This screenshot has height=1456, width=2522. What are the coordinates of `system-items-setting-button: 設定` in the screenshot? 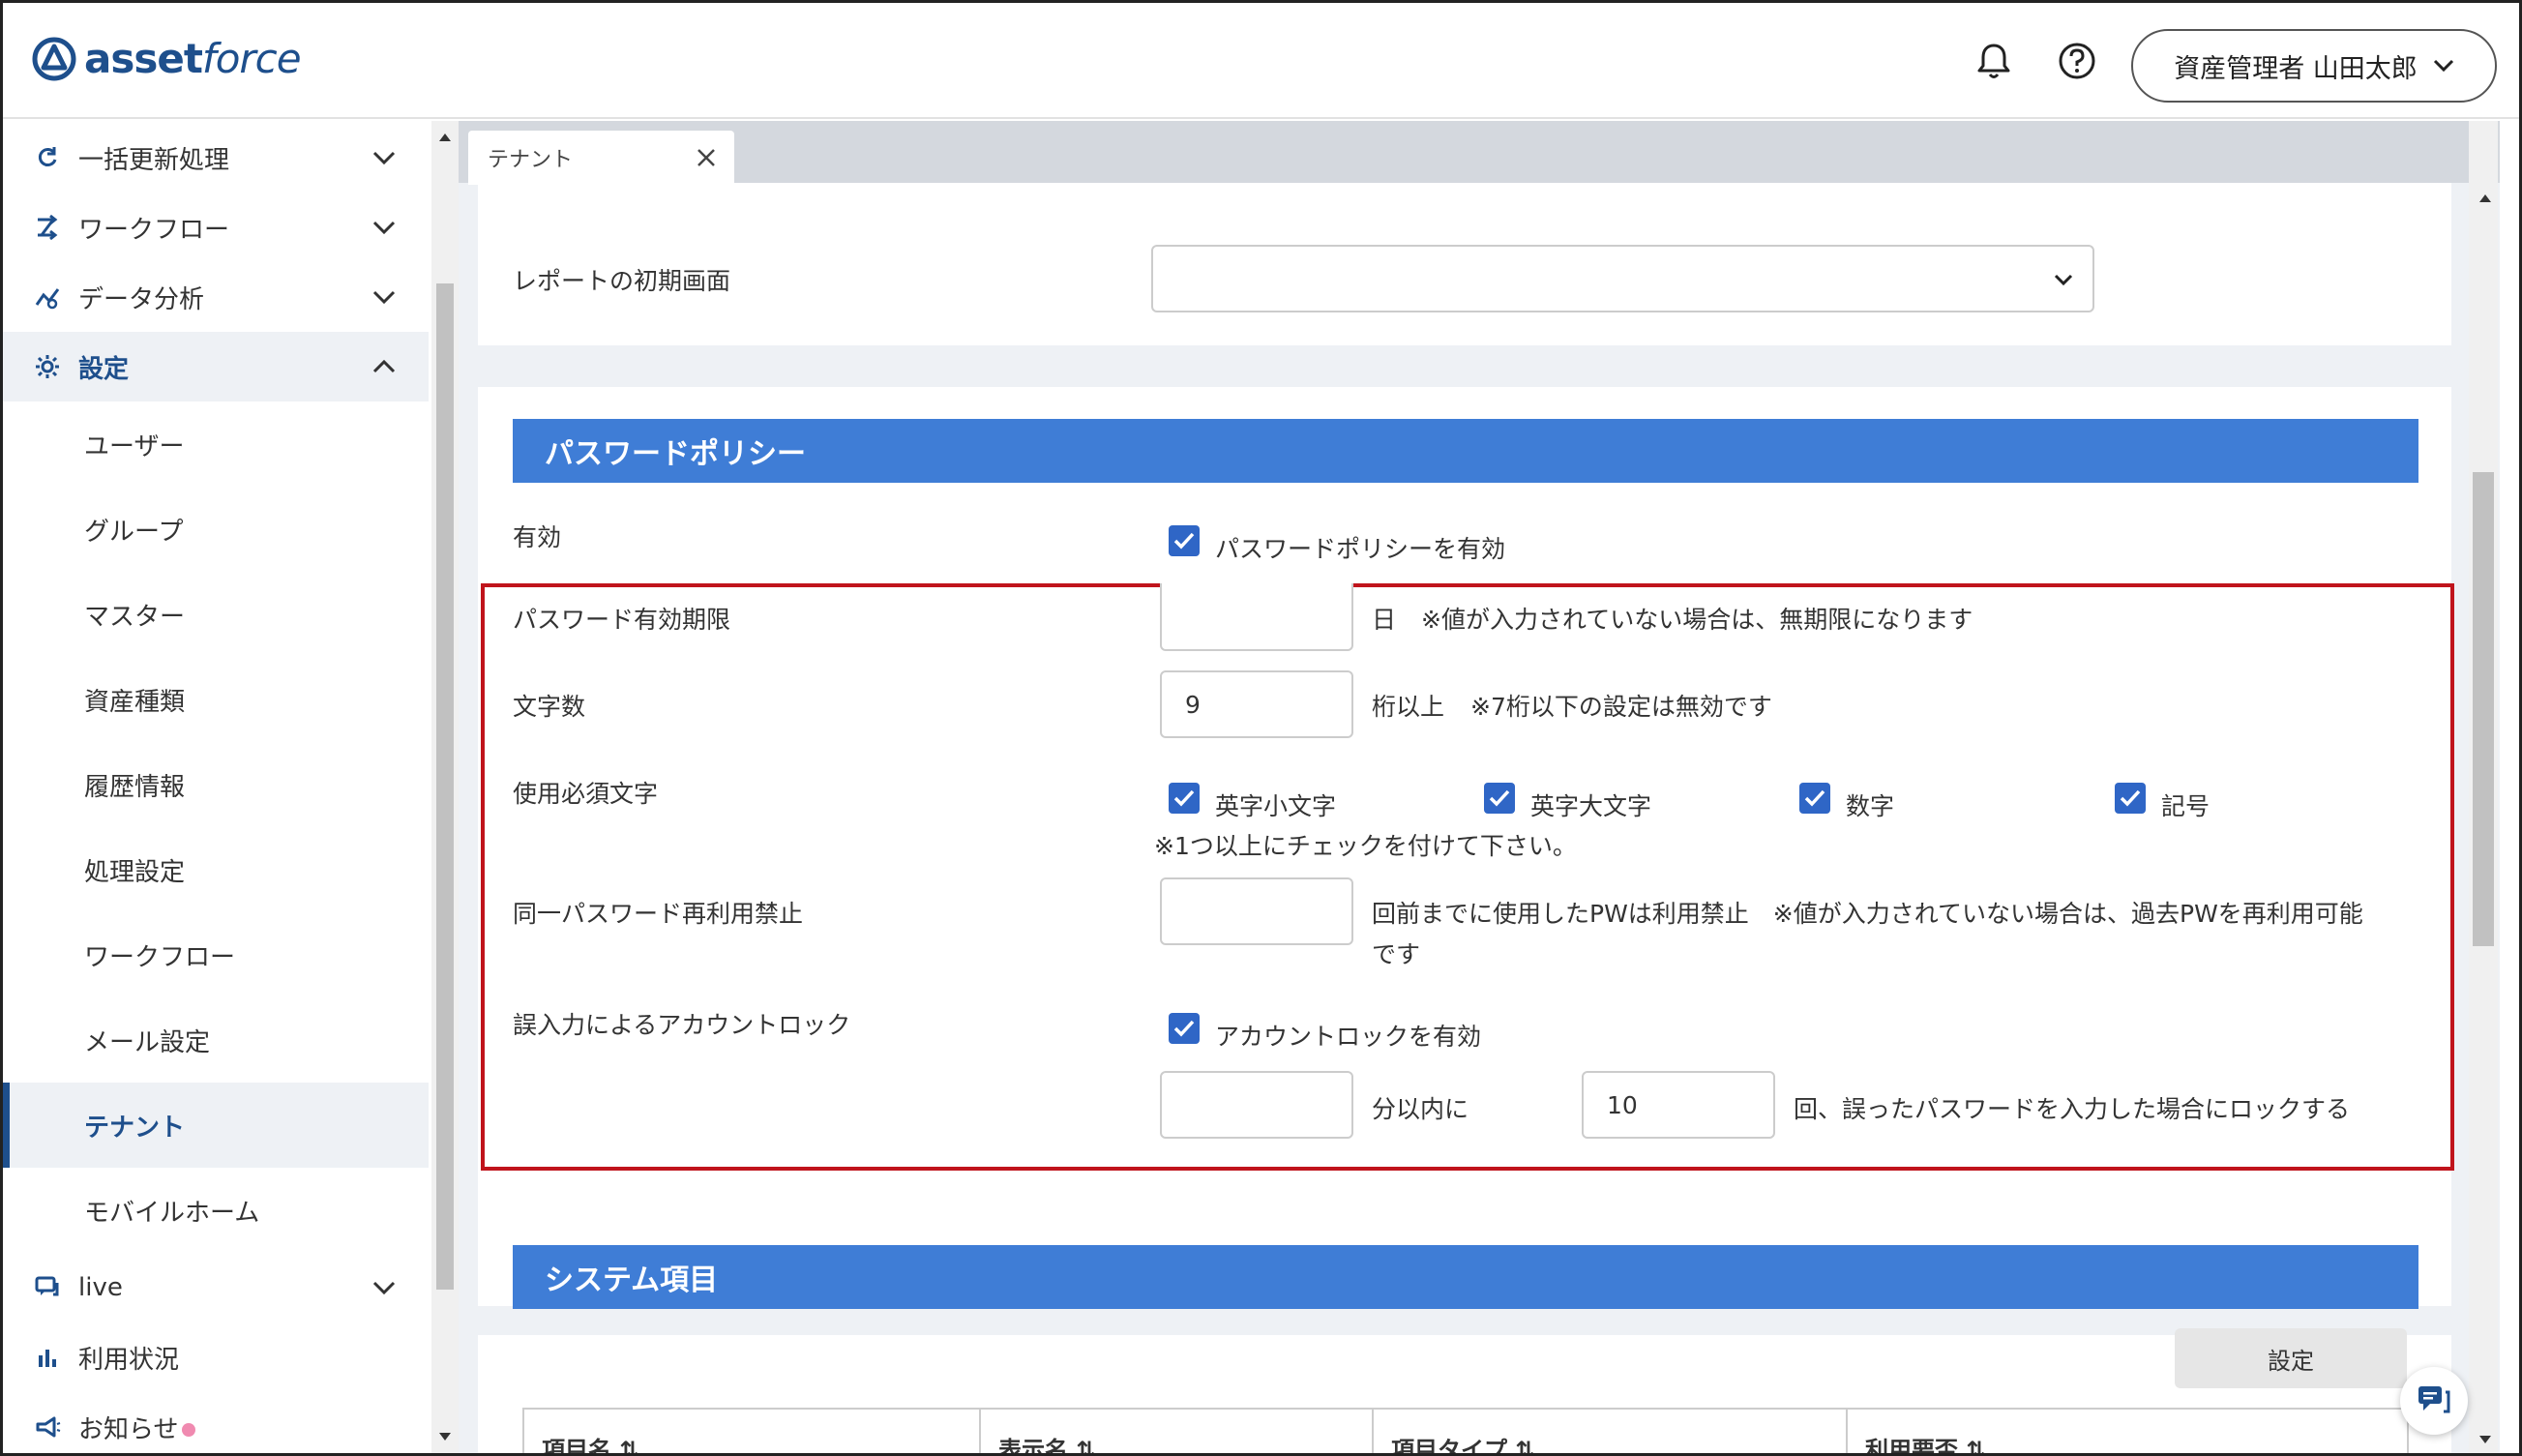 It's located at (2291, 1358).